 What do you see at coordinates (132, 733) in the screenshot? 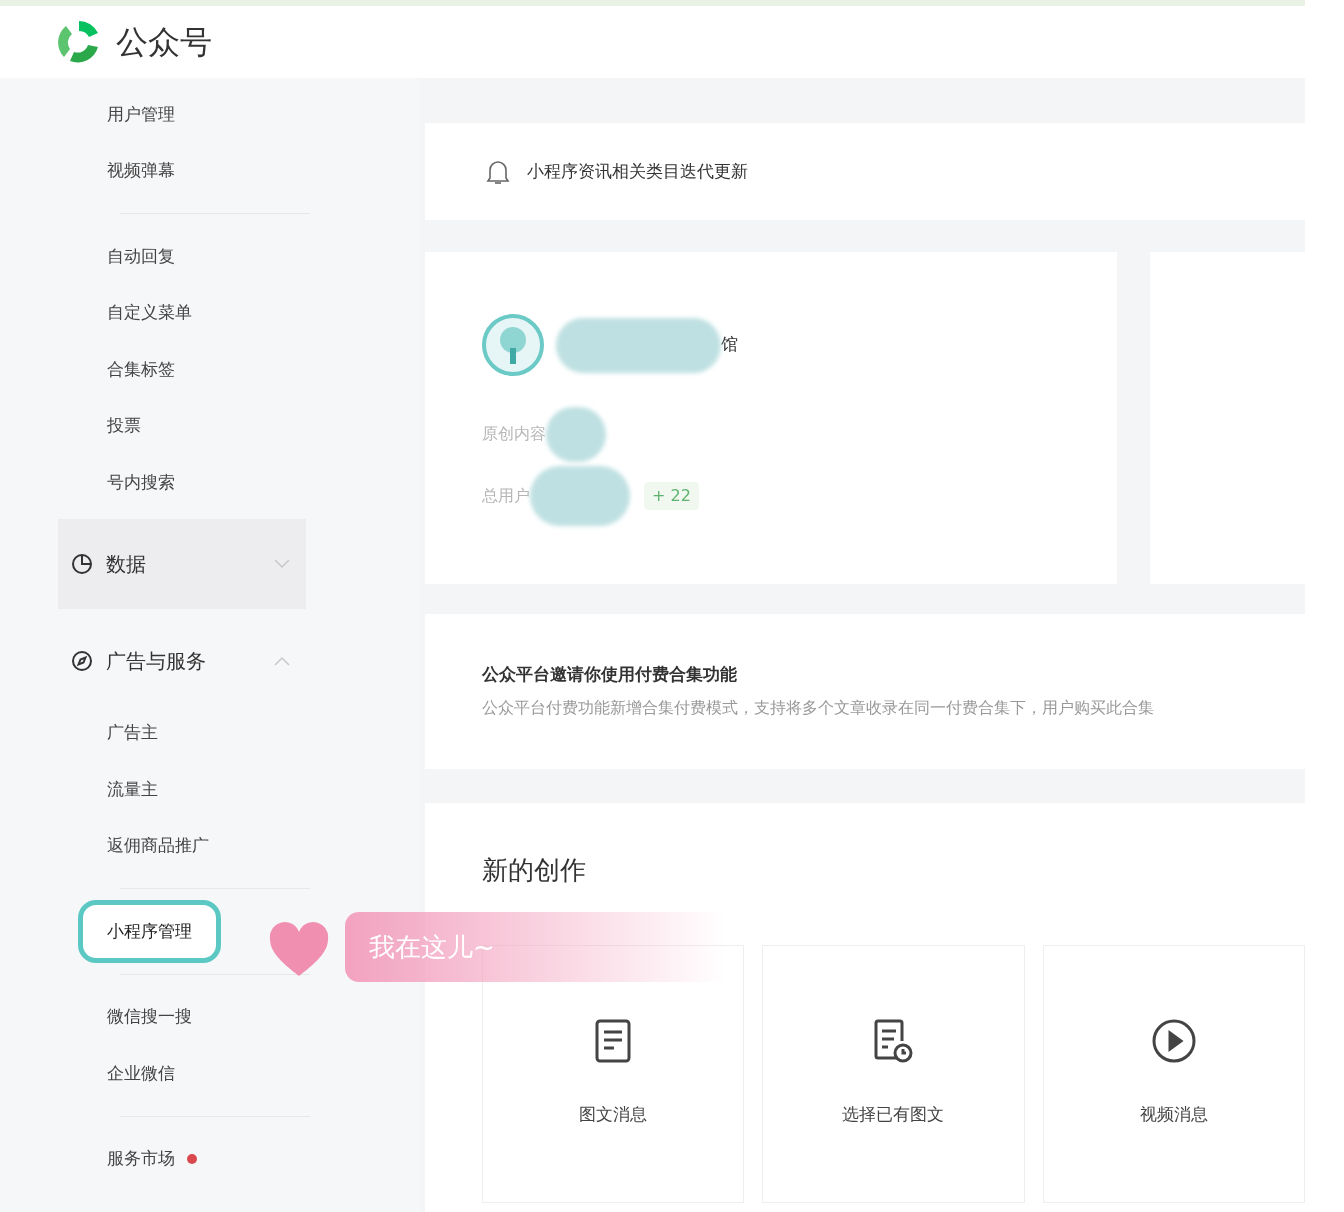
I see `menu-item: 广告主` at bounding box center [132, 733].